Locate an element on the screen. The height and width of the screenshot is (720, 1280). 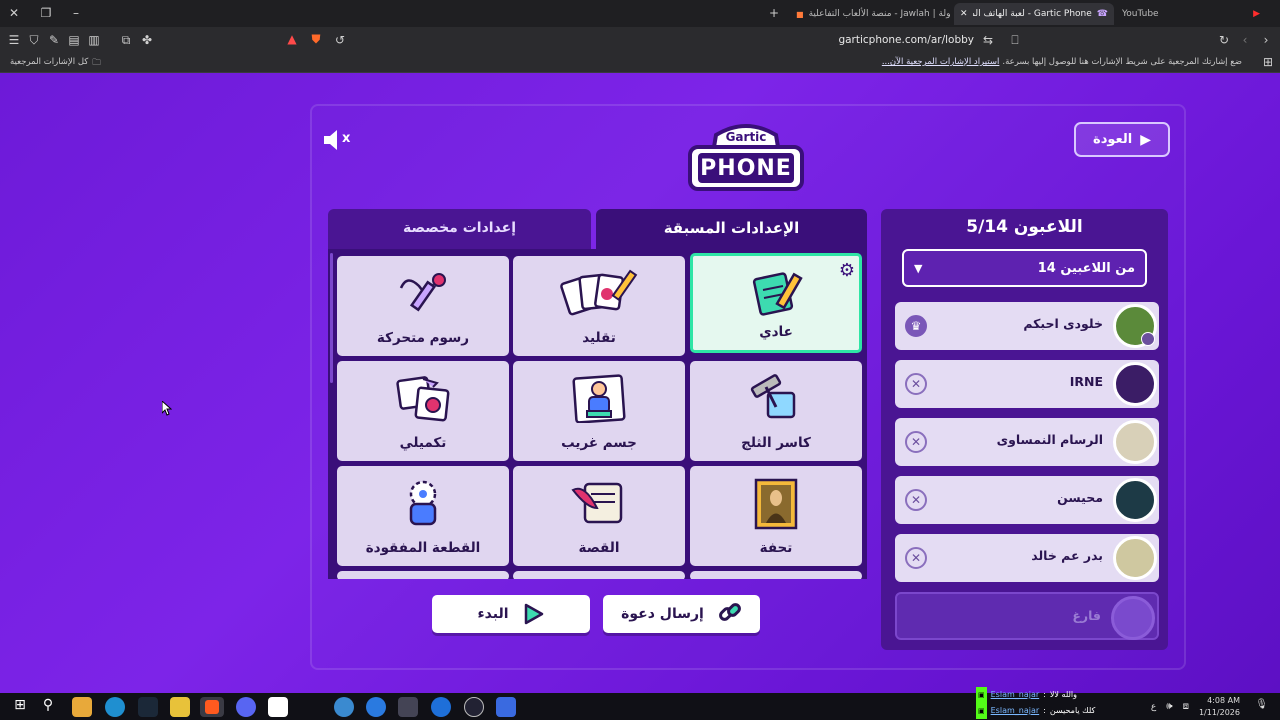
play-icon is located at coordinates (534, 614).